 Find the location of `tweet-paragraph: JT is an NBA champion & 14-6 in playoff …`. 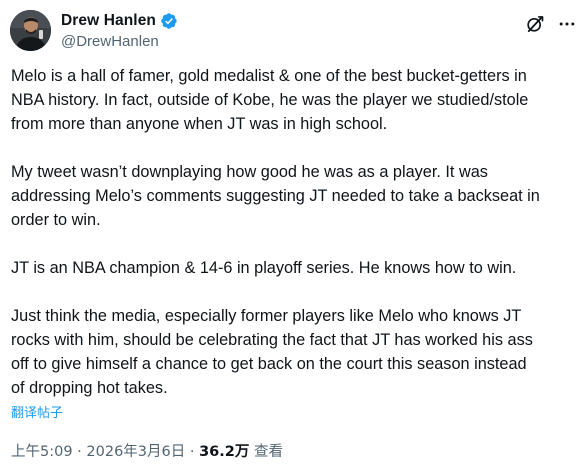

tweet-paragraph: JT is an NBA champion & 14-6 in playoff … is located at coordinates (295, 268).